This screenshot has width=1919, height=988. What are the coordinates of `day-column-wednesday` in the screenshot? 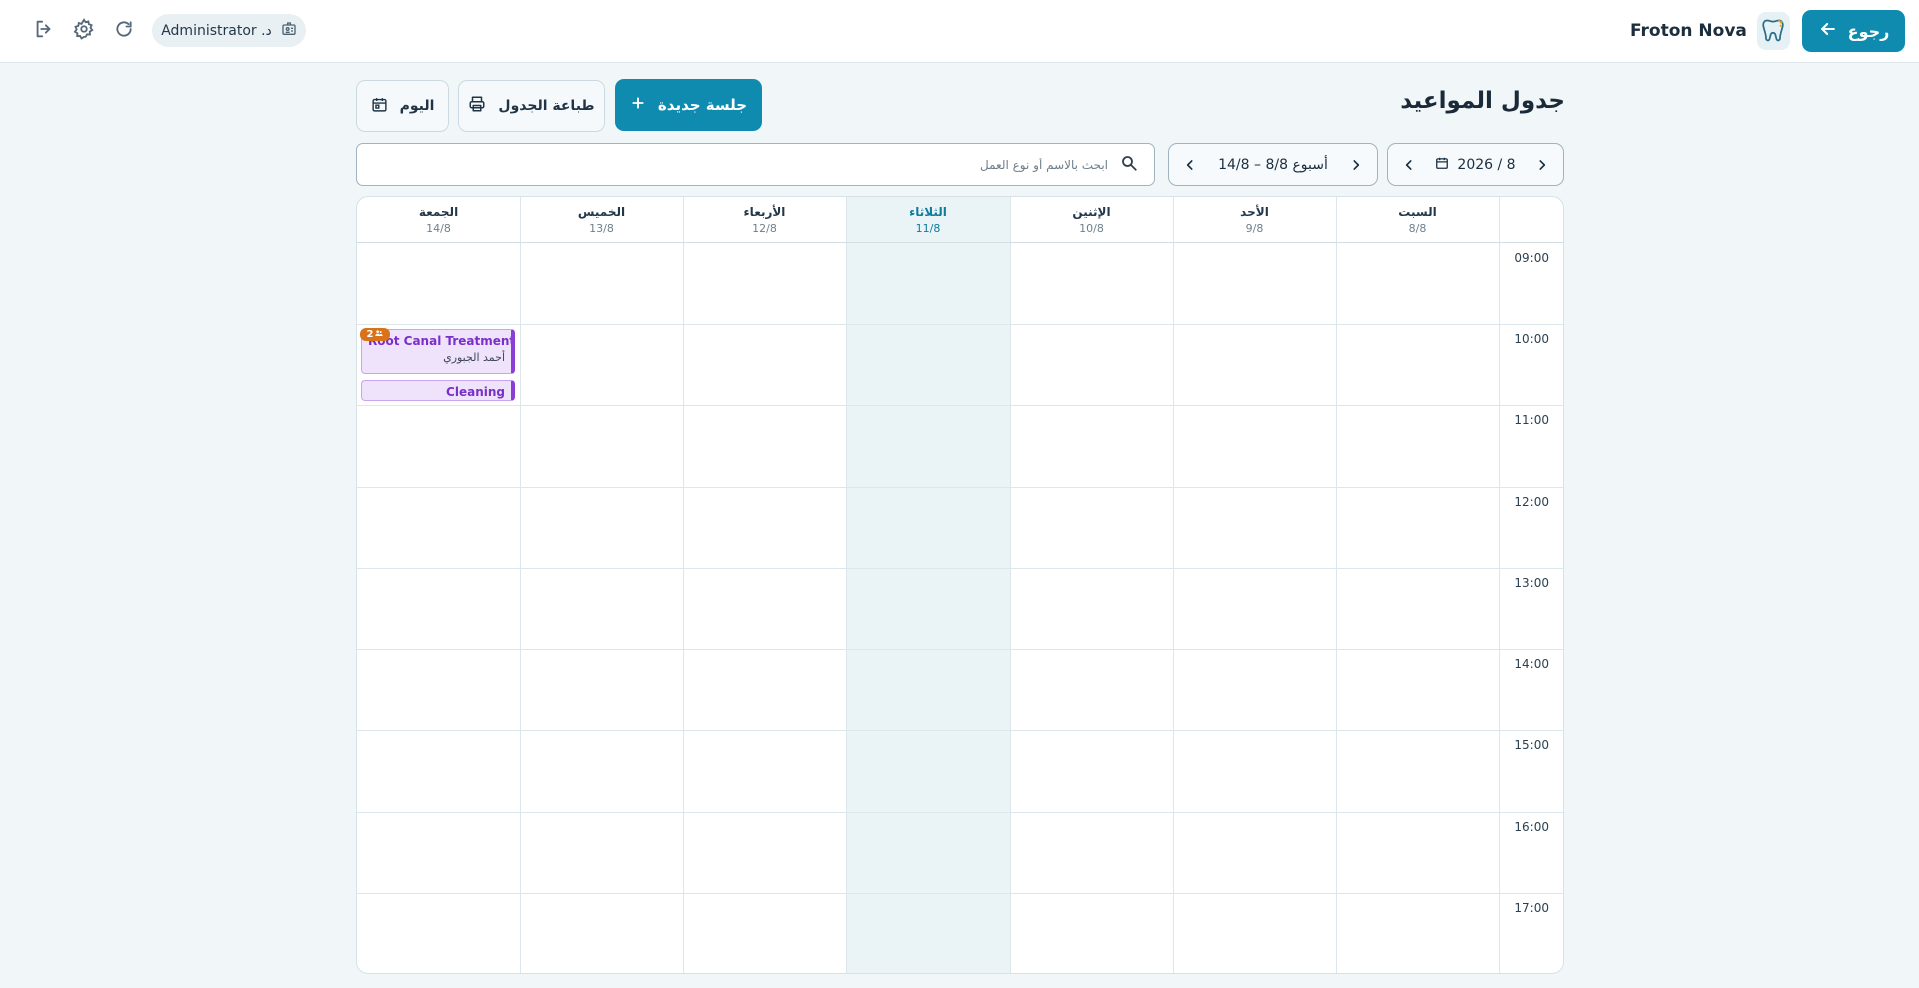 It's located at (764, 585).